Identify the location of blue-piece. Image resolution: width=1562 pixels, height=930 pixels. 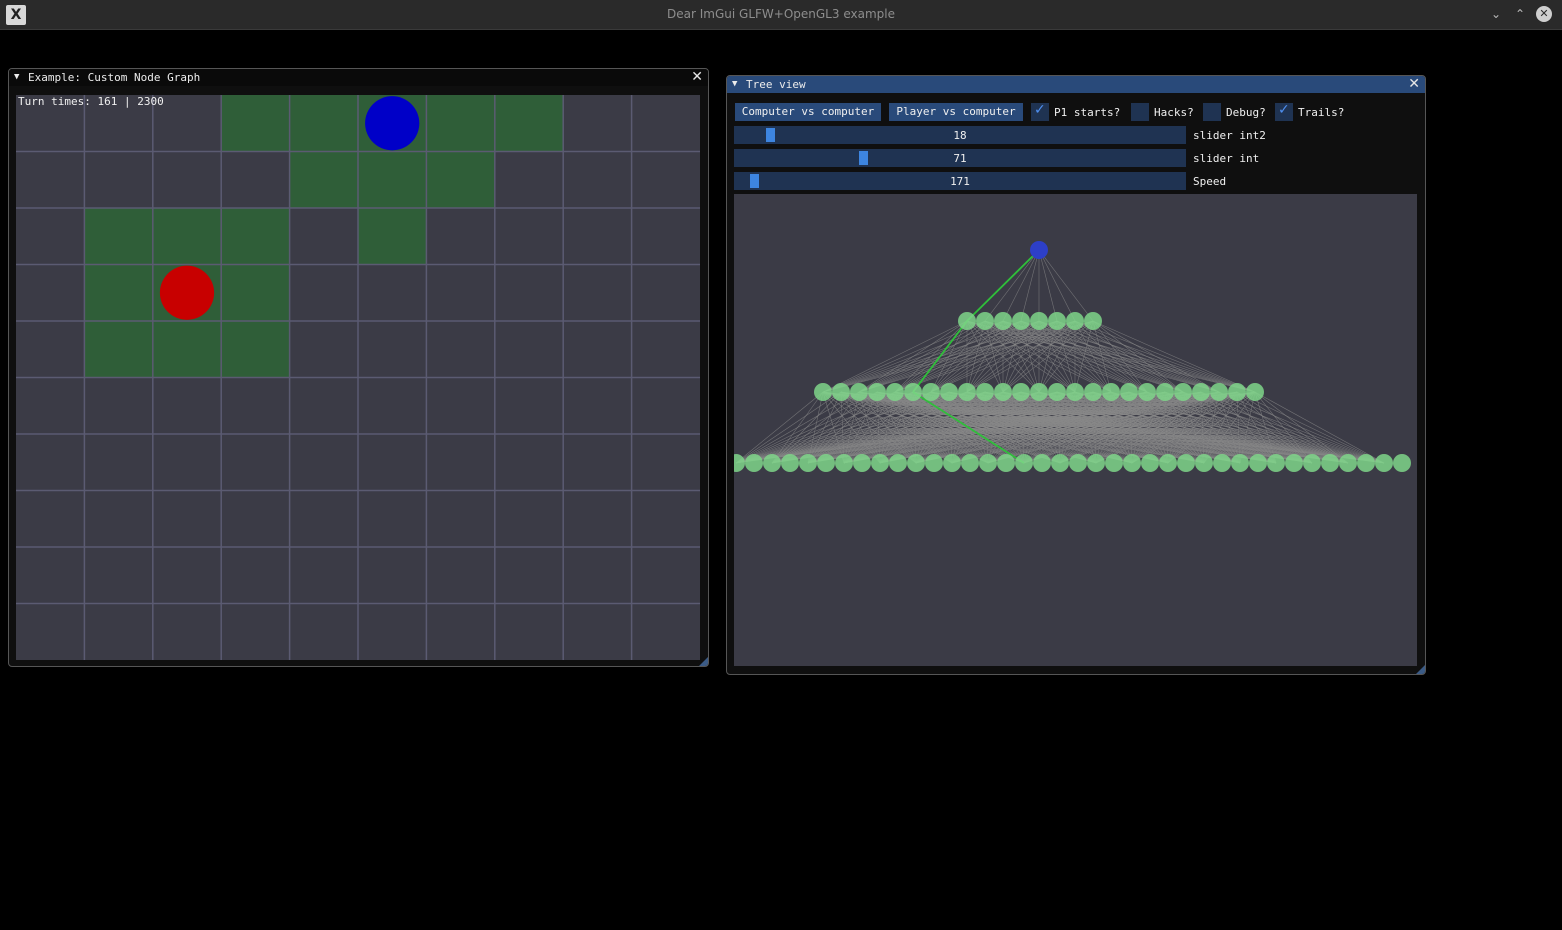
(392, 123).